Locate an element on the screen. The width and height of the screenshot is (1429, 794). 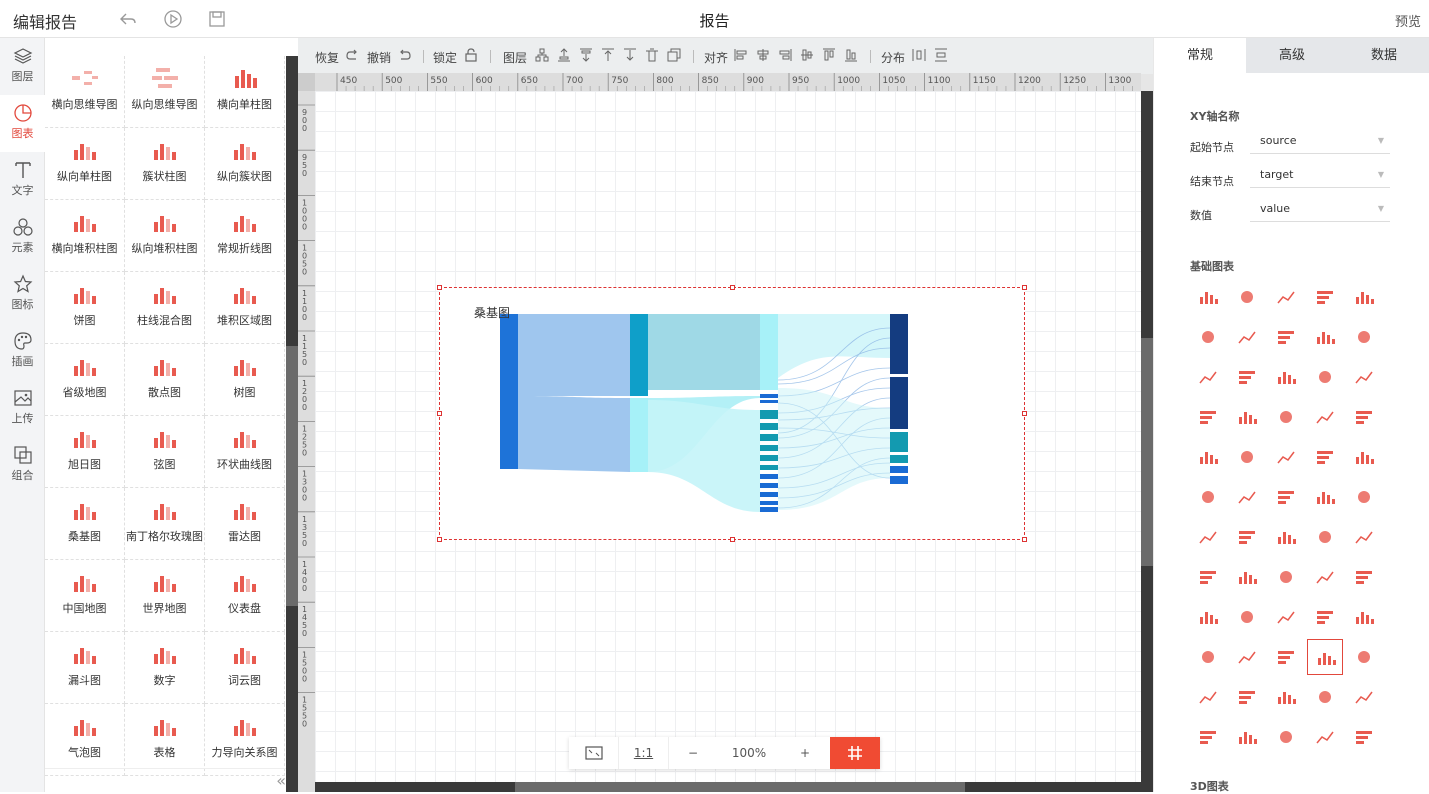
chart-type-item: 气泡图 is located at coordinates (85, 740).